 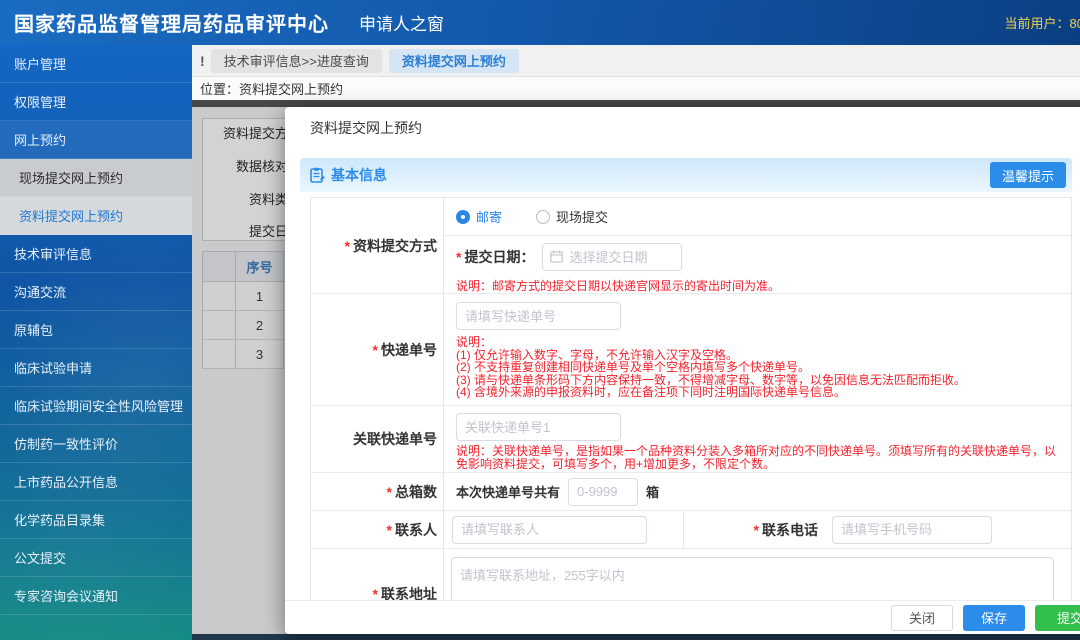 What do you see at coordinates (96, 292) in the screenshot?
I see `sidebar-item-6: 沟通交流` at bounding box center [96, 292].